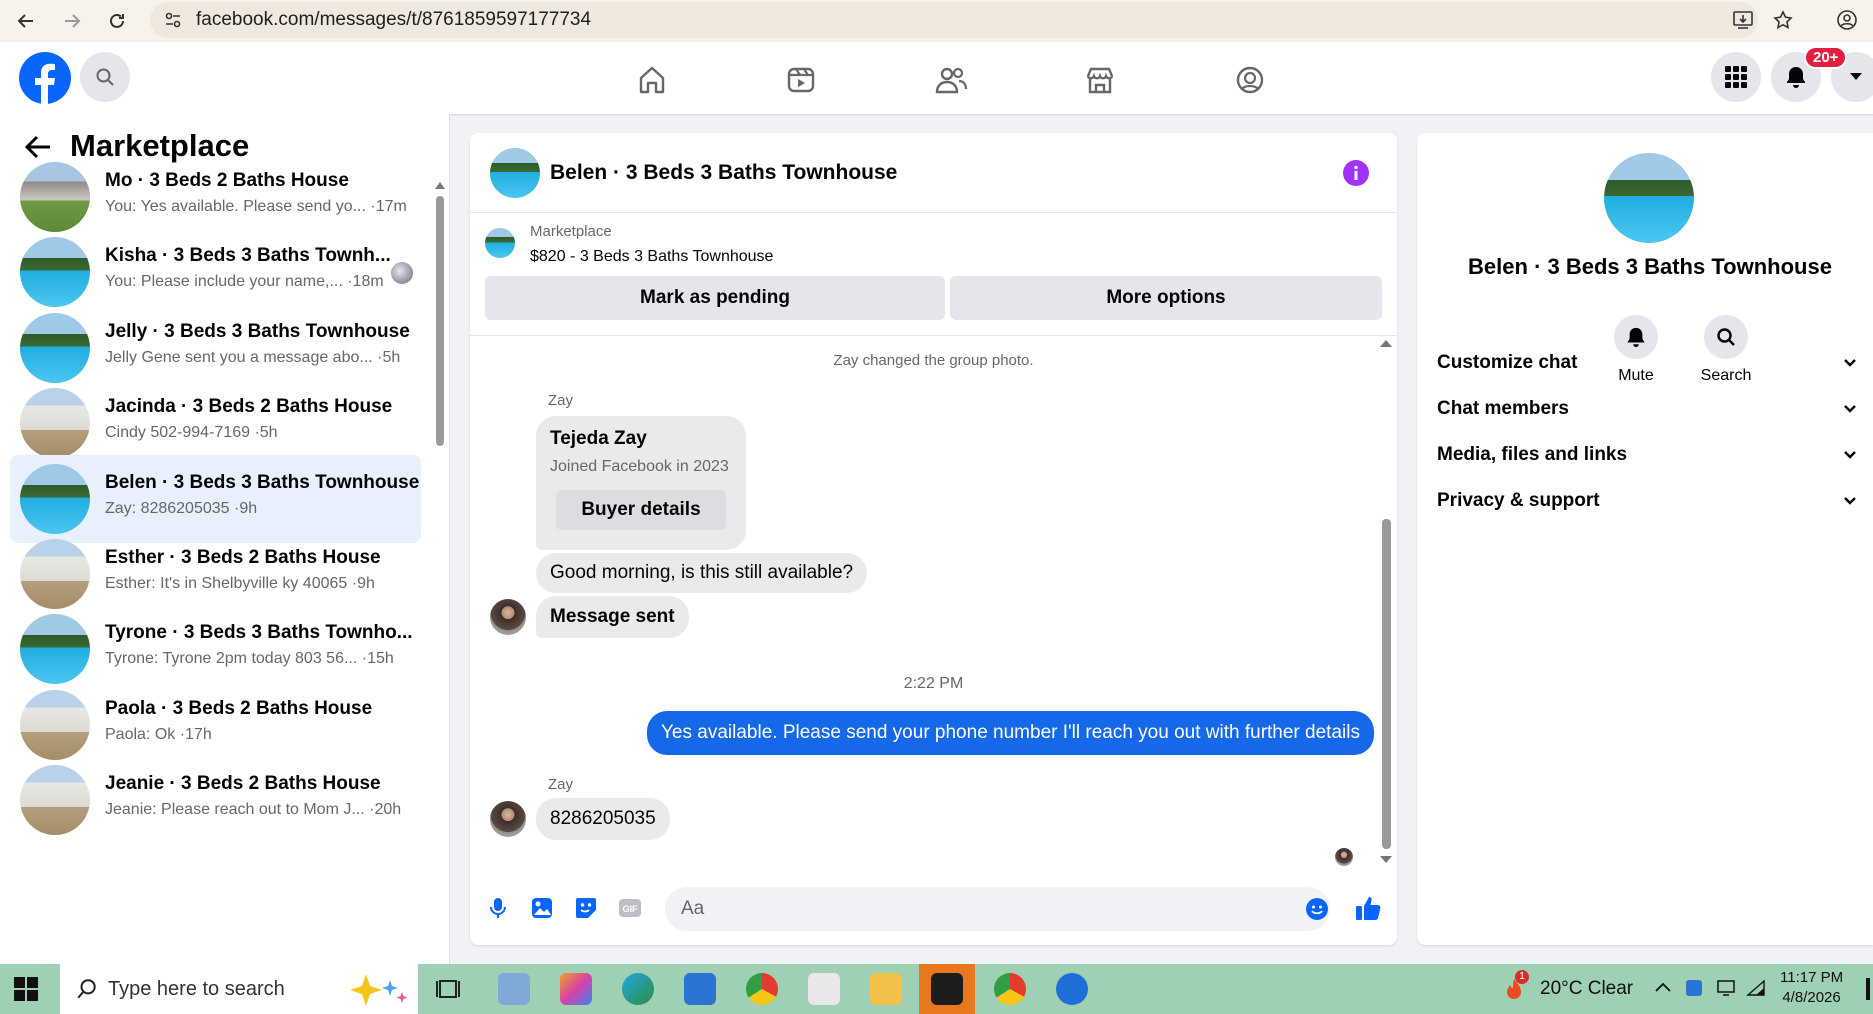 This screenshot has width=1873, height=1014. What do you see at coordinates (117, 21) in the screenshot?
I see `reload-icon` at bounding box center [117, 21].